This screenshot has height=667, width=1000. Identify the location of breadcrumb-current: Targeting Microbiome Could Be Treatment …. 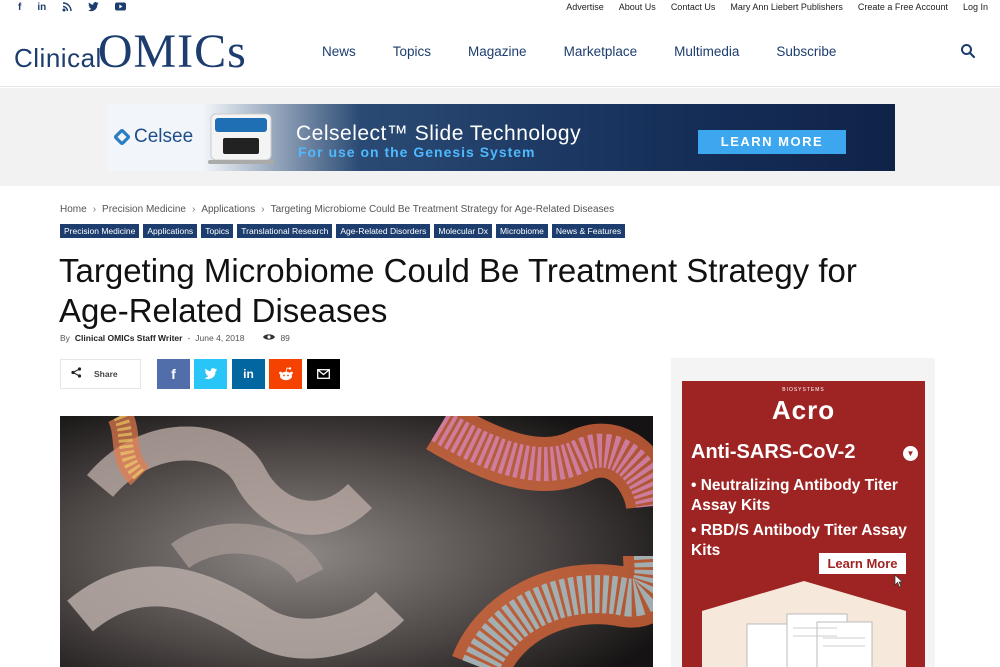
(442, 209).